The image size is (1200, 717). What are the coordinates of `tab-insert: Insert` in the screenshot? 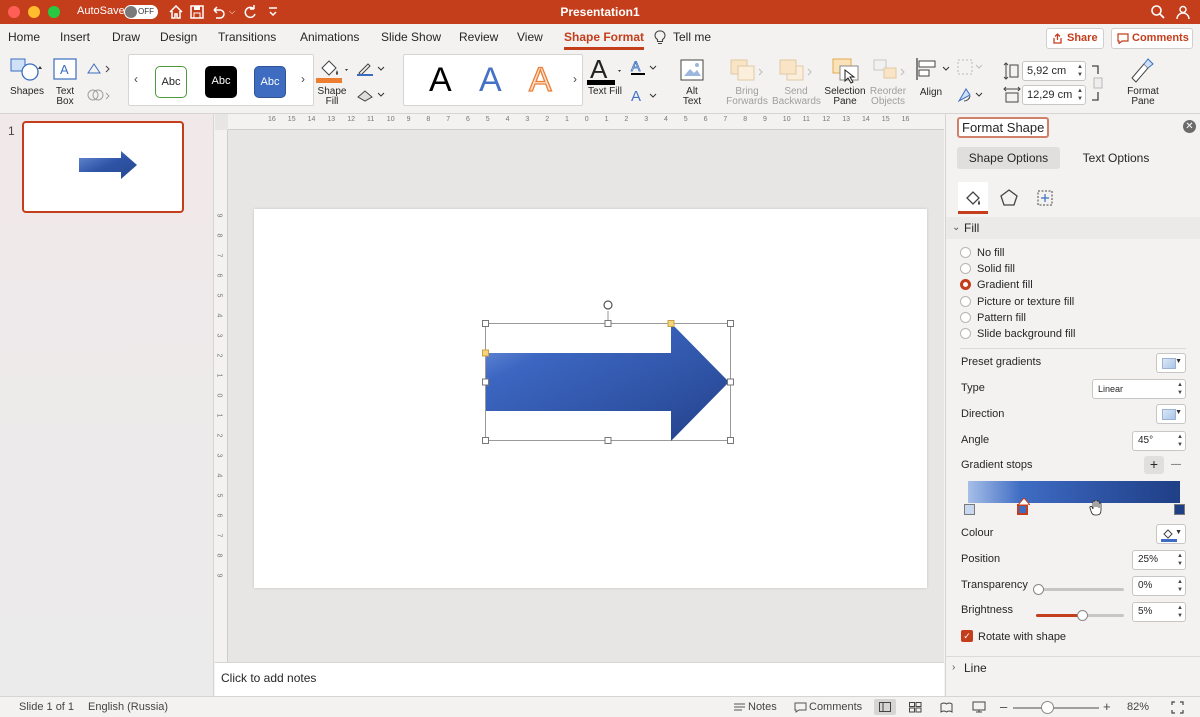 It's located at (75, 37).